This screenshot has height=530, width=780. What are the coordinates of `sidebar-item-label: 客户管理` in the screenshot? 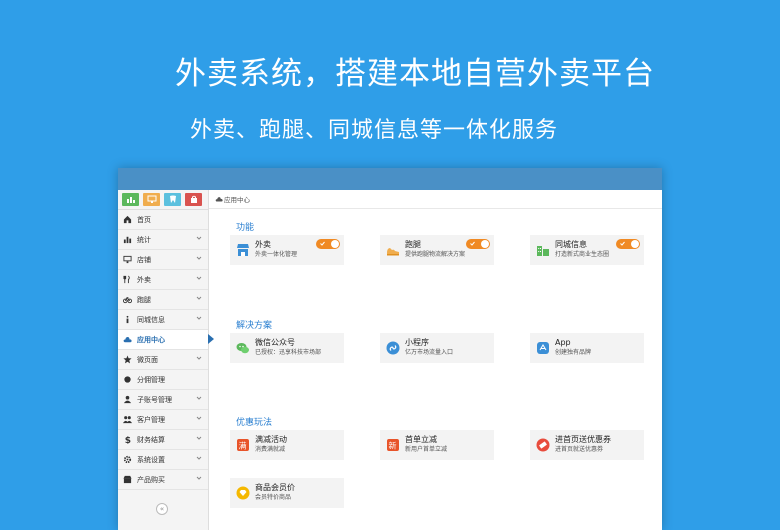 It's located at (151, 419).